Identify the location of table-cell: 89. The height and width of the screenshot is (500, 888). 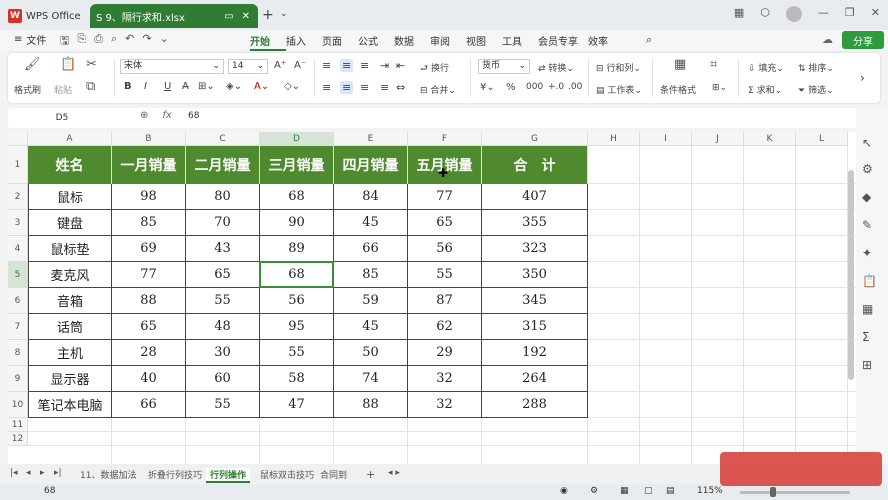
(297, 249).